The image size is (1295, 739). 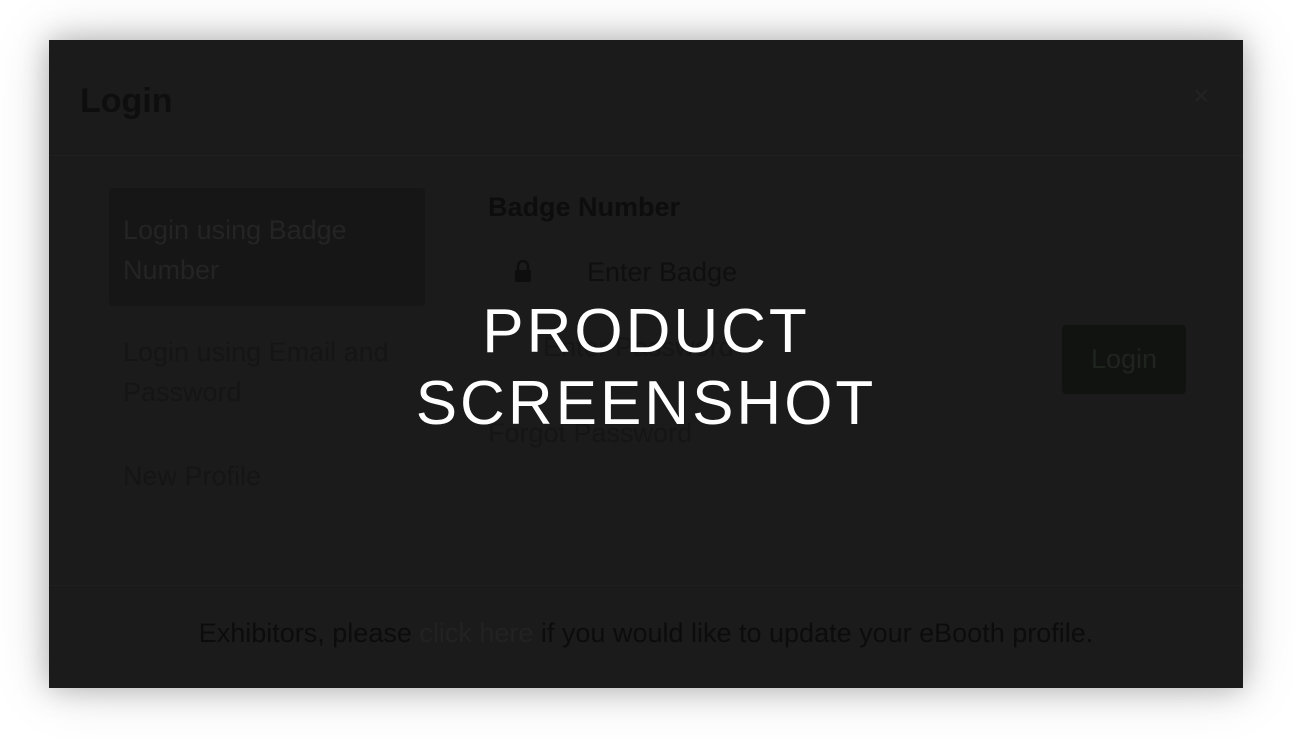 I want to click on tab-new-profile: New Profile, so click(x=268, y=476).